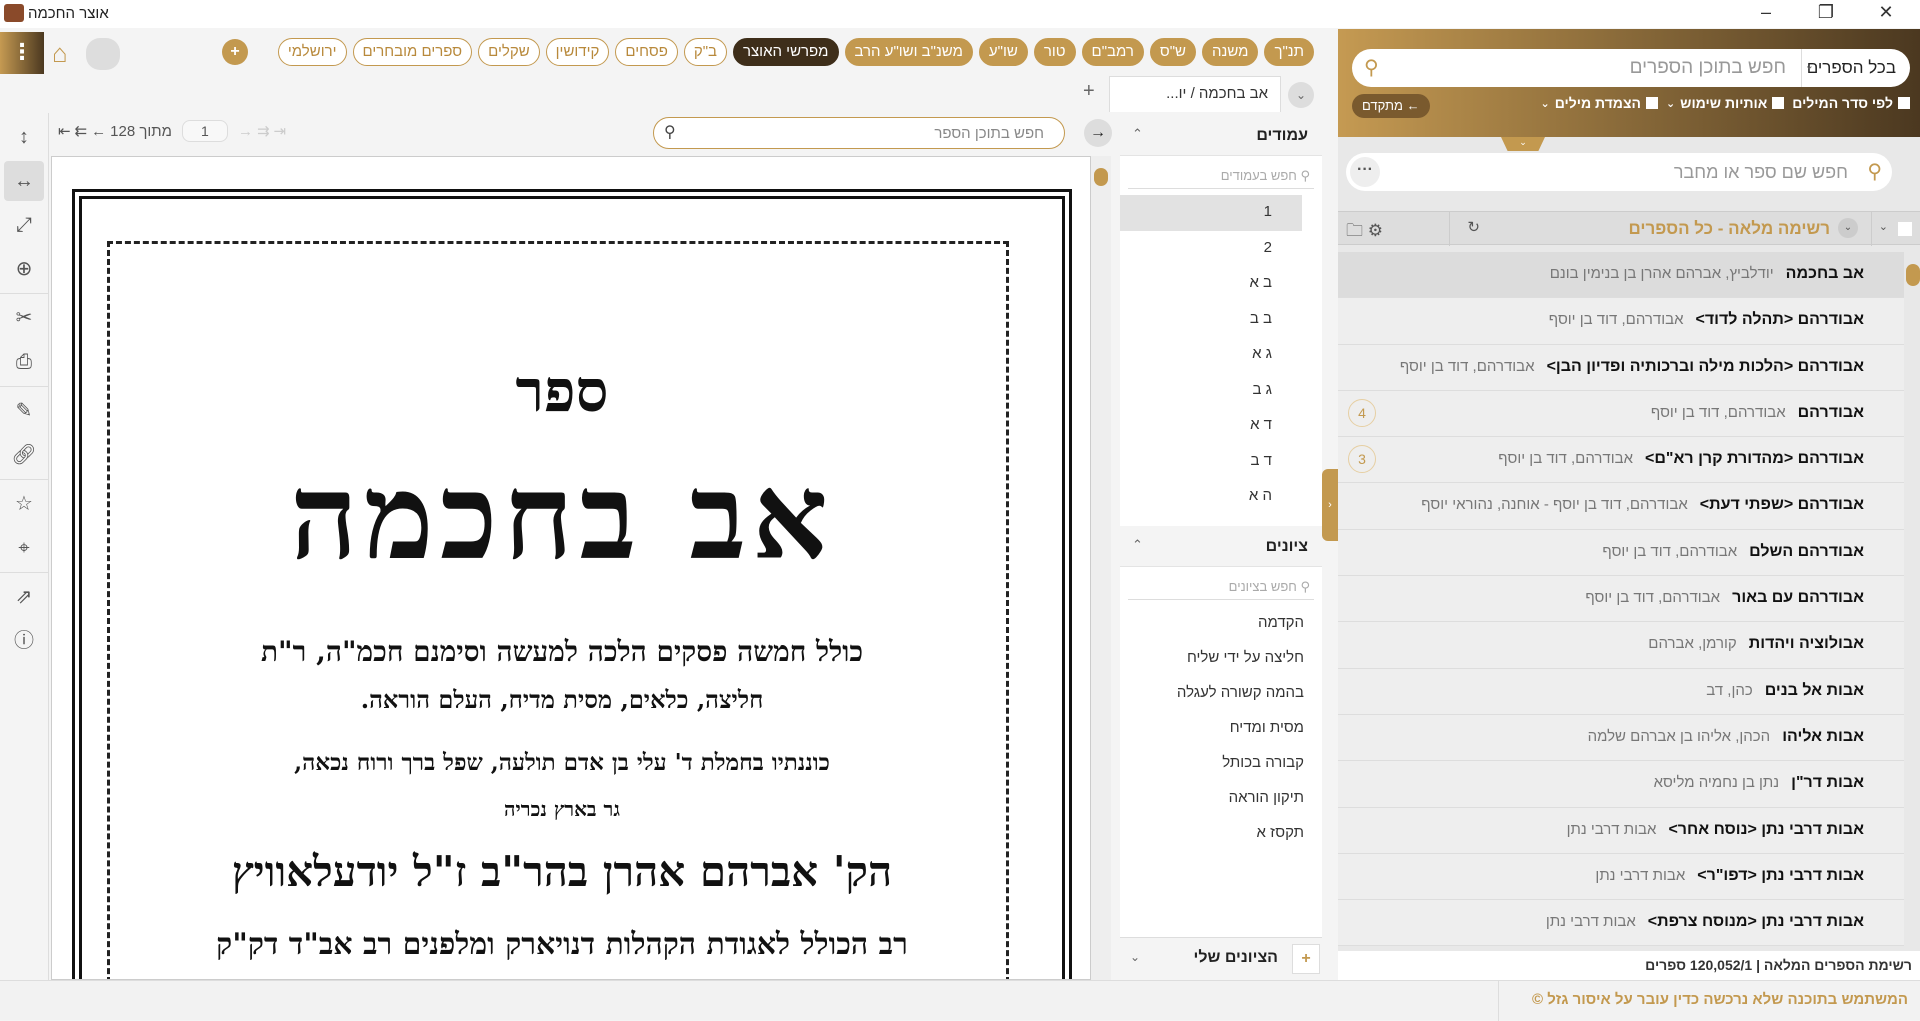  What do you see at coordinates (1211, 426) in the screenshot?
I see `page-list-item: ד א` at bounding box center [1211, 426].